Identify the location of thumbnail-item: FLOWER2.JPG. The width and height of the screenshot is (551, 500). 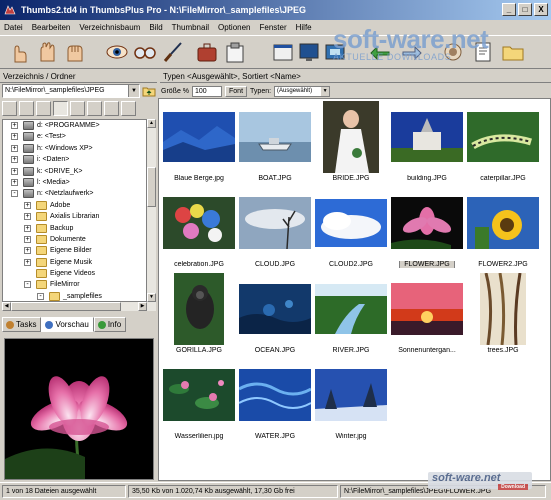
(503, 230).